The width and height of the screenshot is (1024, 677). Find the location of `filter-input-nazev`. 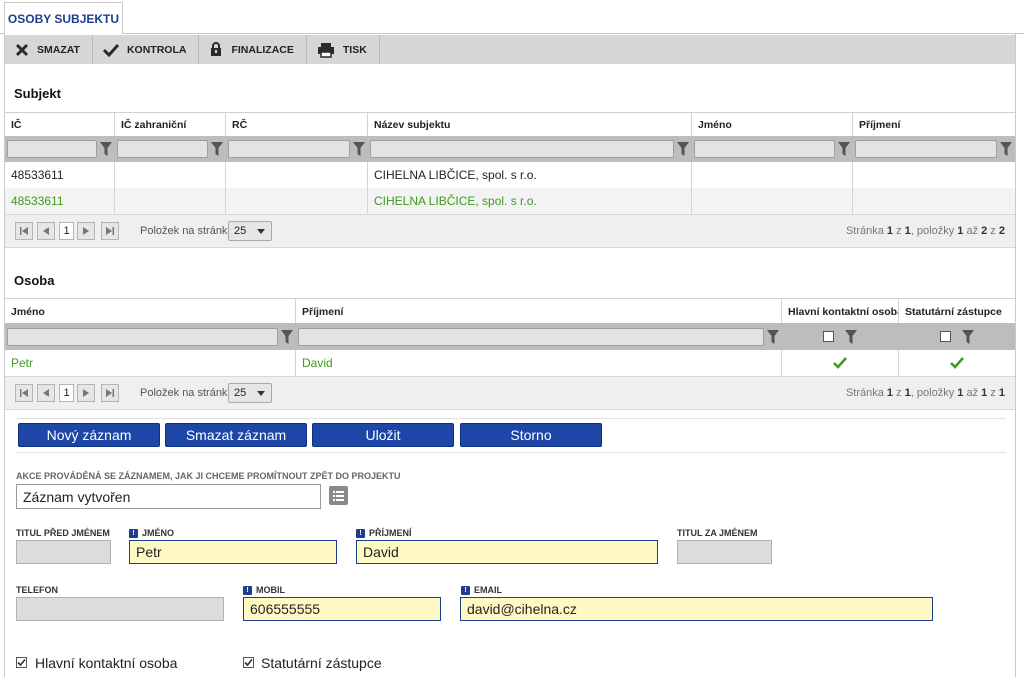

filter-input-nazev is located at coordinates (522, 149).